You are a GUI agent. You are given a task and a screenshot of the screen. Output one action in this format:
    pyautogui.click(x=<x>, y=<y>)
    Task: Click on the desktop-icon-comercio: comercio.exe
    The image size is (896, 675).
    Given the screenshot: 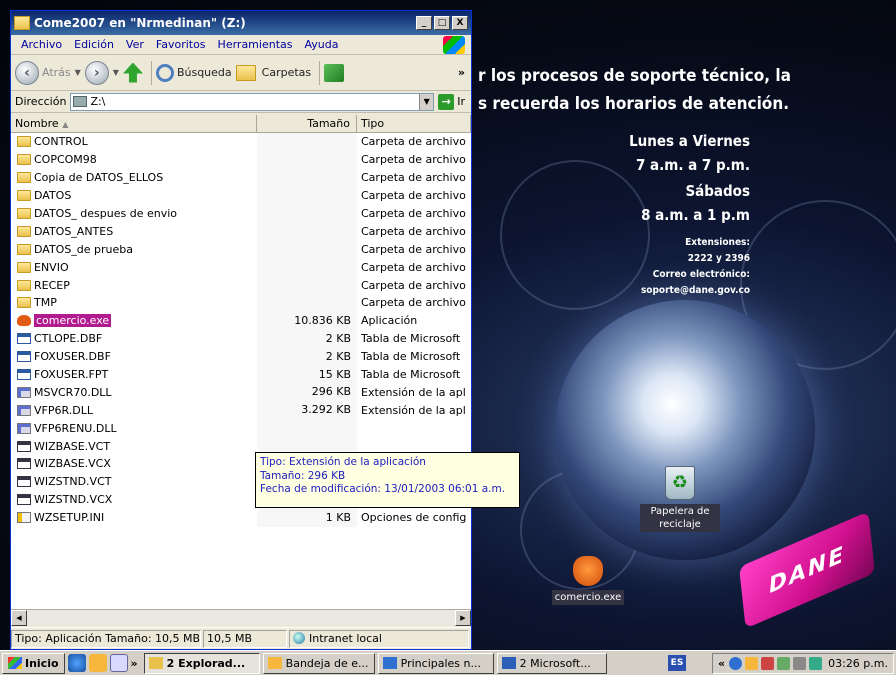 What is the action you would take?
    pyautogui.click(x=588, y=580)
    